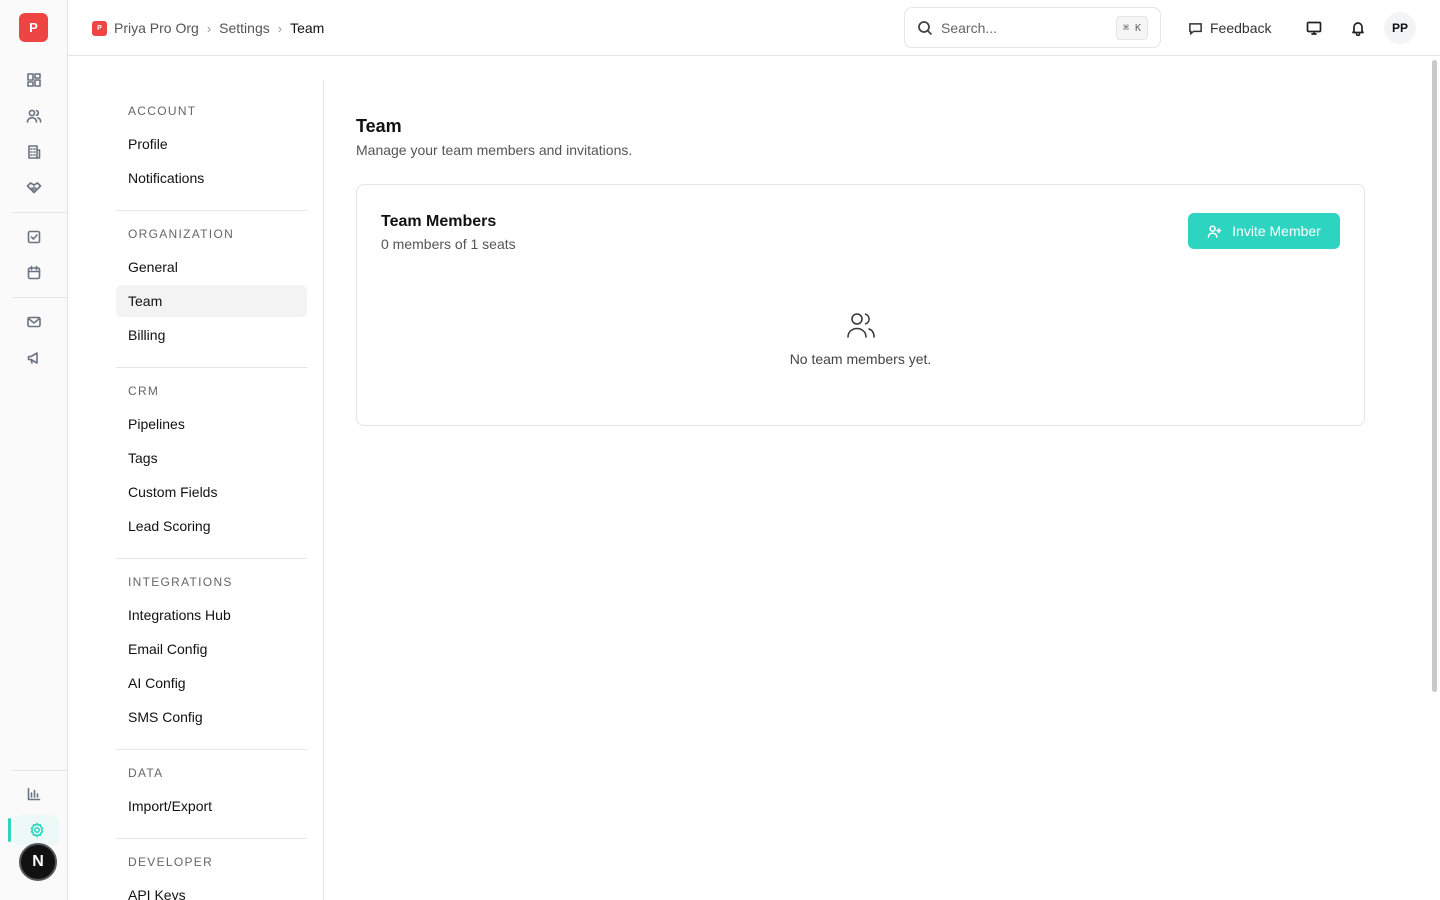 This screenshot has height=900, width=1440. I want to click on settings-icon, so click(36, 830).